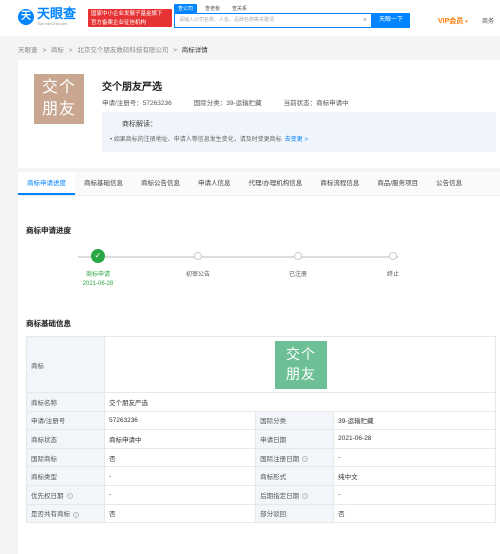 This screenshot has height=554, width=500. I want to click on table-row: 国际商标 否 国际注册日期? -, so click(261, 457).